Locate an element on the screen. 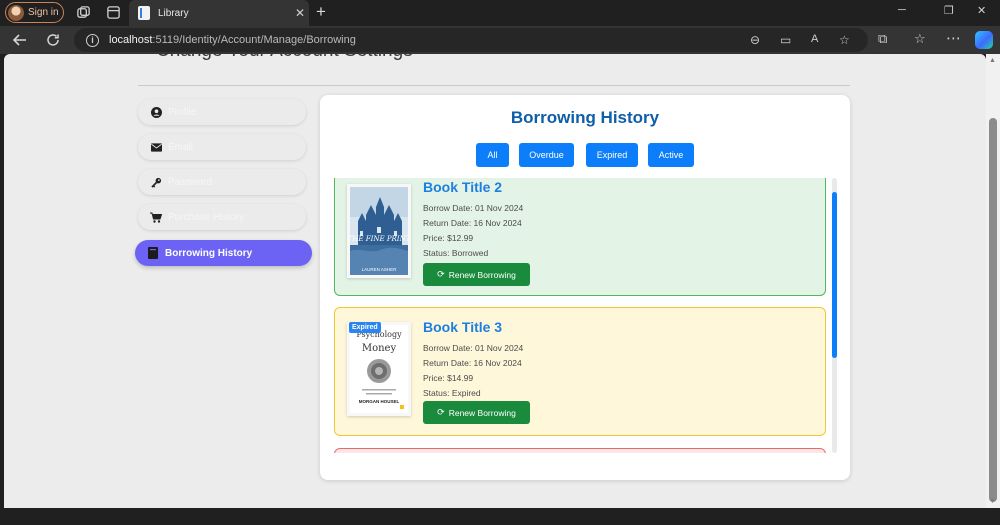  tab-title: Library is located at coordinates (173, 13).